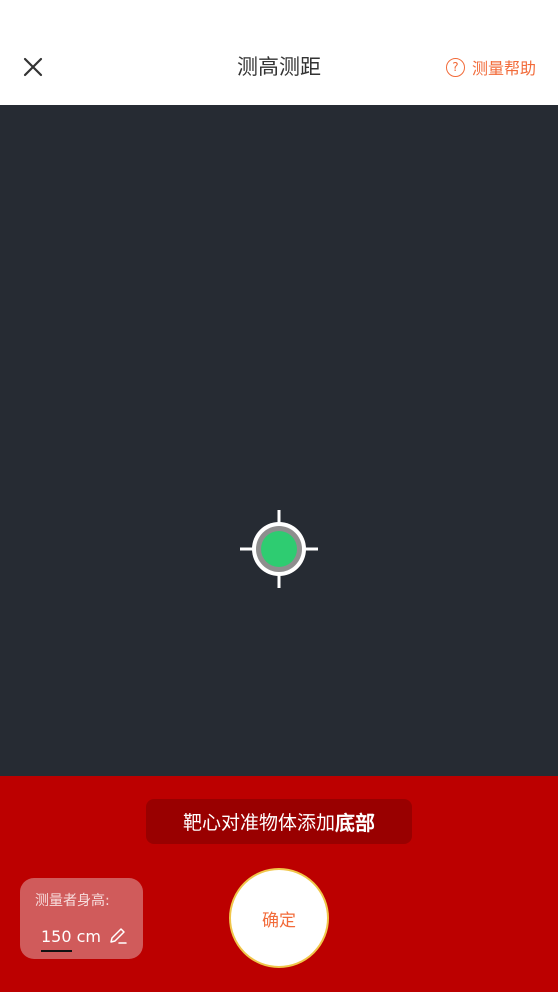  What do you see at coordinates (258, 823) in the screenshot?
I see `hint-text: 靶心对准物体添加` at bounding box center [258, 823].